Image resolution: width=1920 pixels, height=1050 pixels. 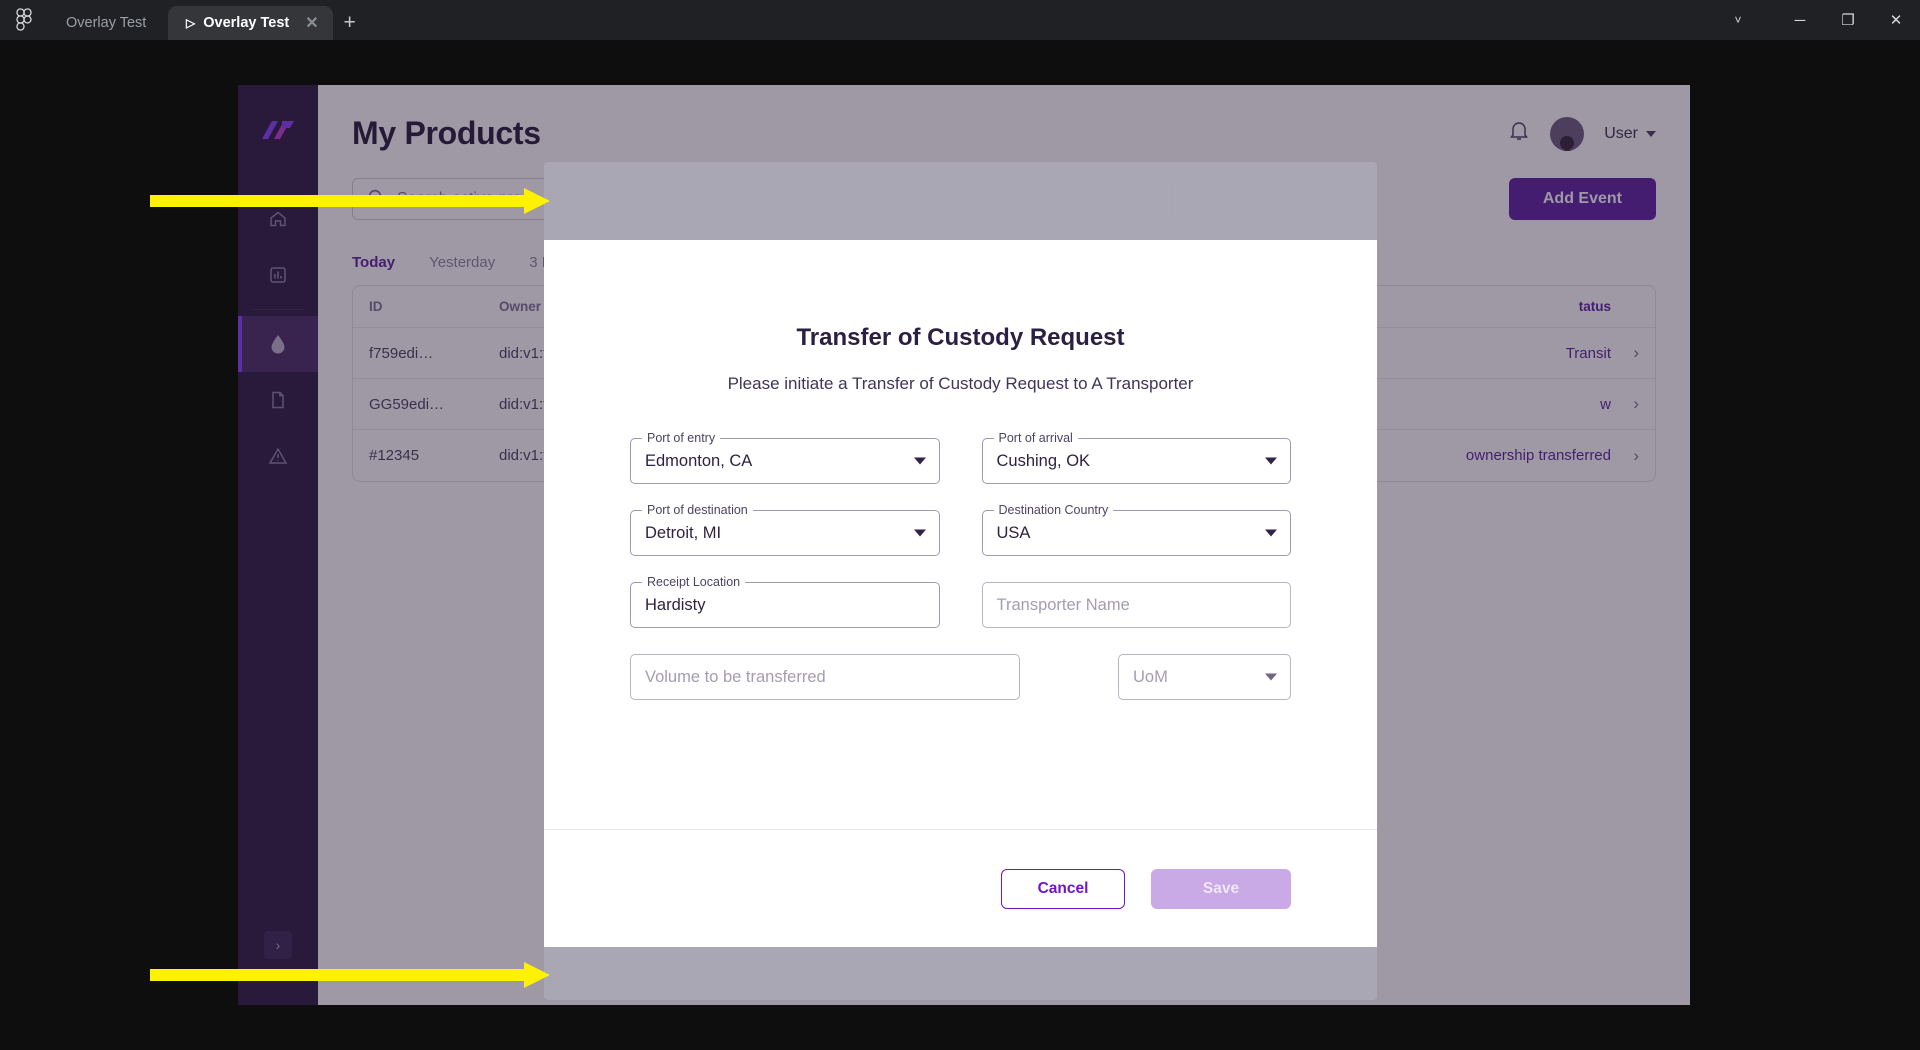 I want to click on modal-title: Transfer of Custody Request, so click(x=960, y=337).